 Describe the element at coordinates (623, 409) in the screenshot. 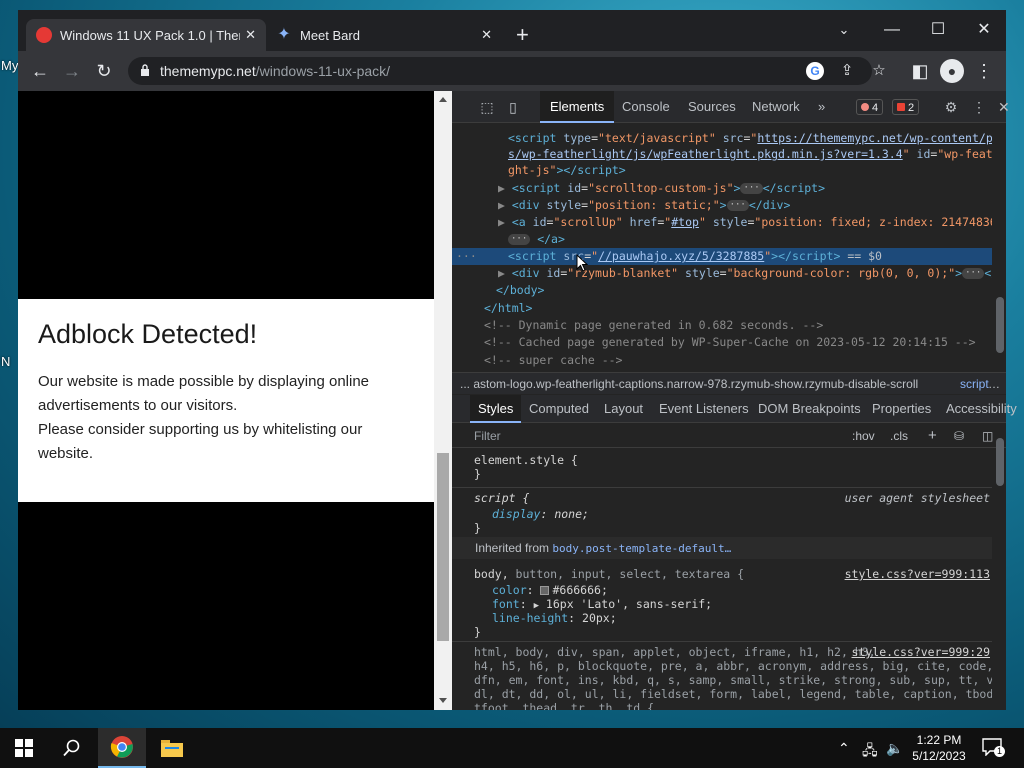

I see `tab-layout: Layout` at that location.